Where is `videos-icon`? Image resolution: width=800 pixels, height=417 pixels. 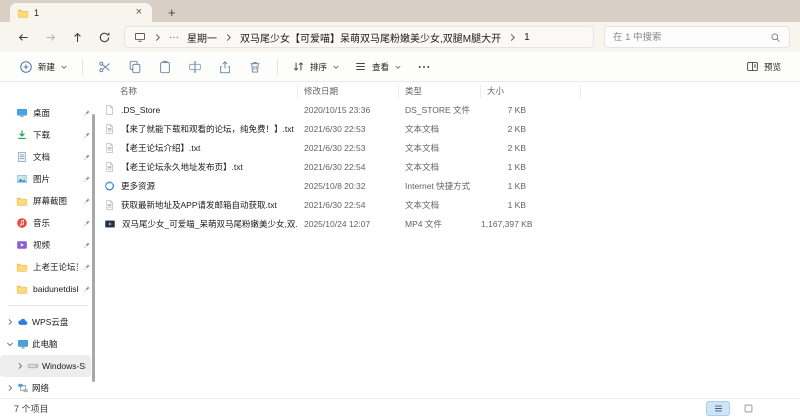
videos-icon is located at coordinates (22, 245).